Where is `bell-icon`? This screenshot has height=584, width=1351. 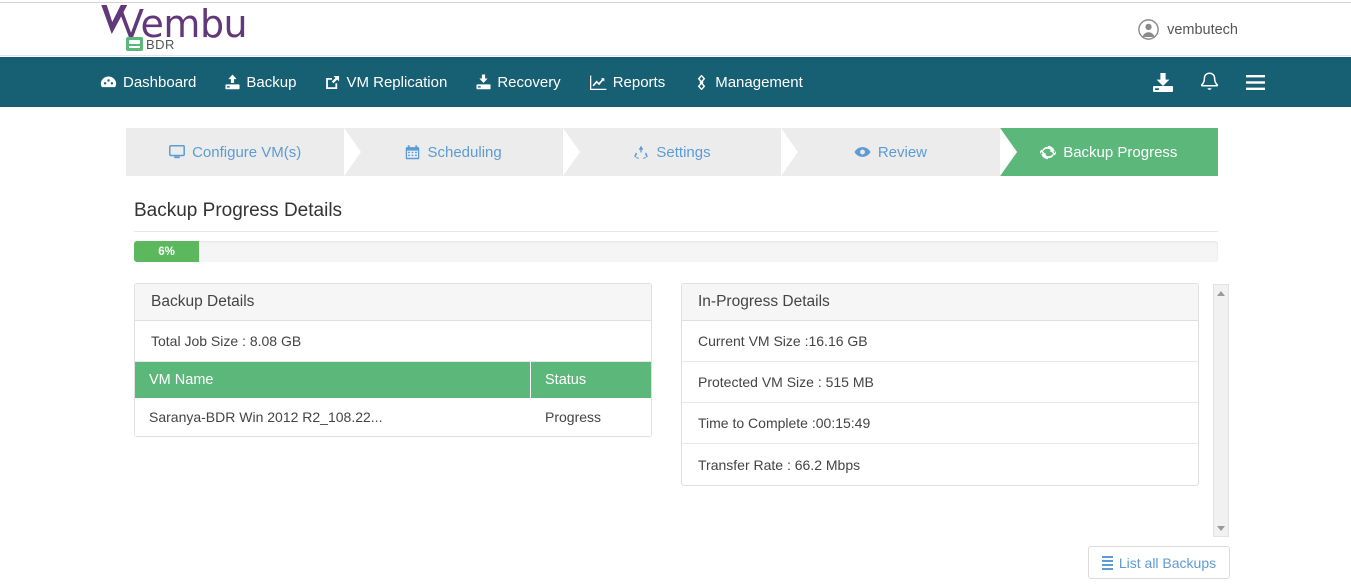
bell-icon is located at coordinates (1209, 82).